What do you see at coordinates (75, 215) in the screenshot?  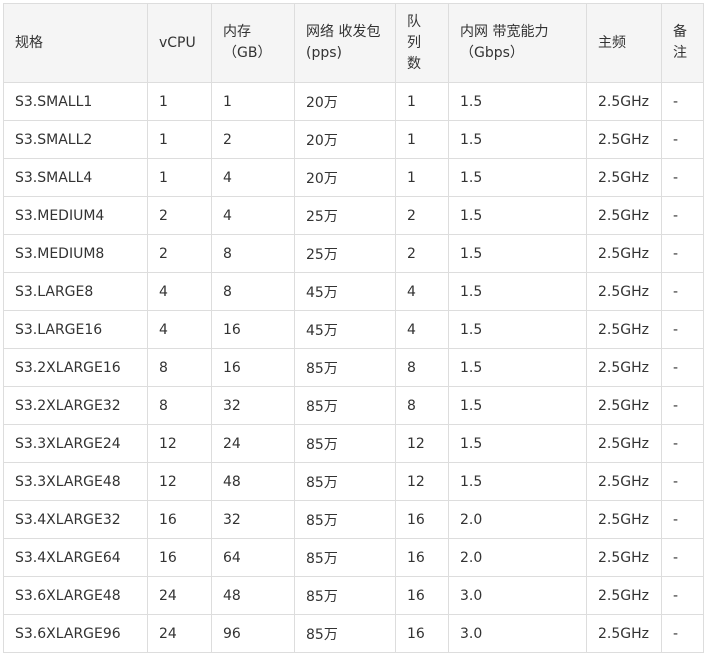 I see `cell-spec: S3.MEDIUM4` at bounding box center [75, 215].